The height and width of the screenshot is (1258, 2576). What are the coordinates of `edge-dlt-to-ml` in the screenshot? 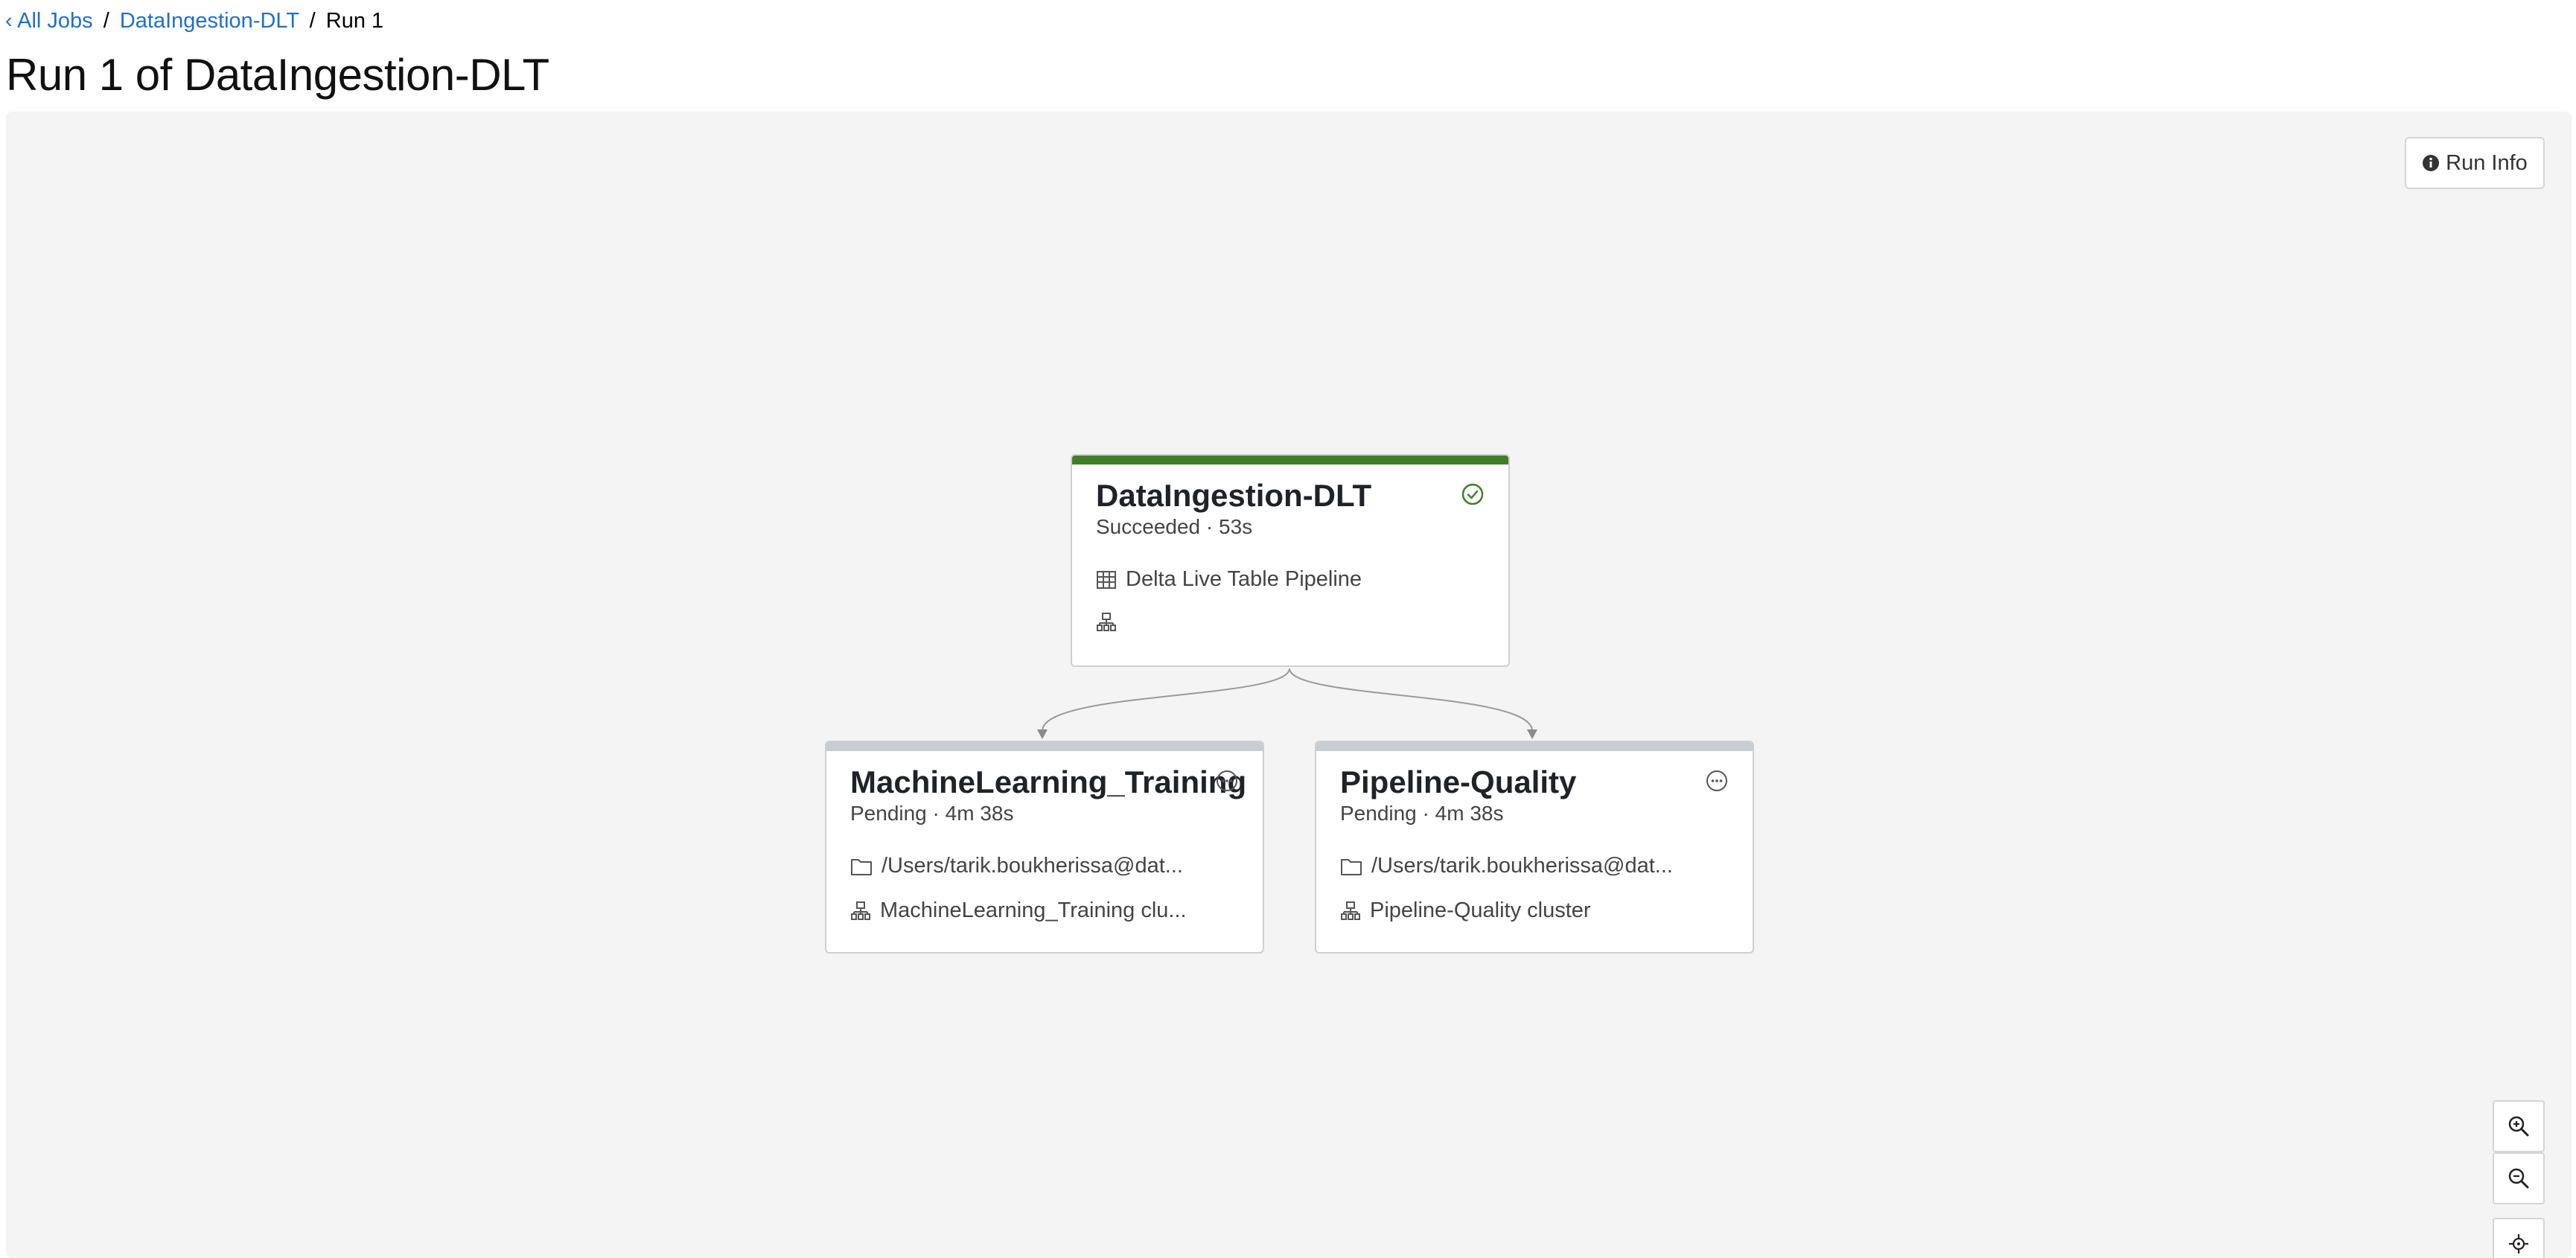 It's located at (1166, 700).